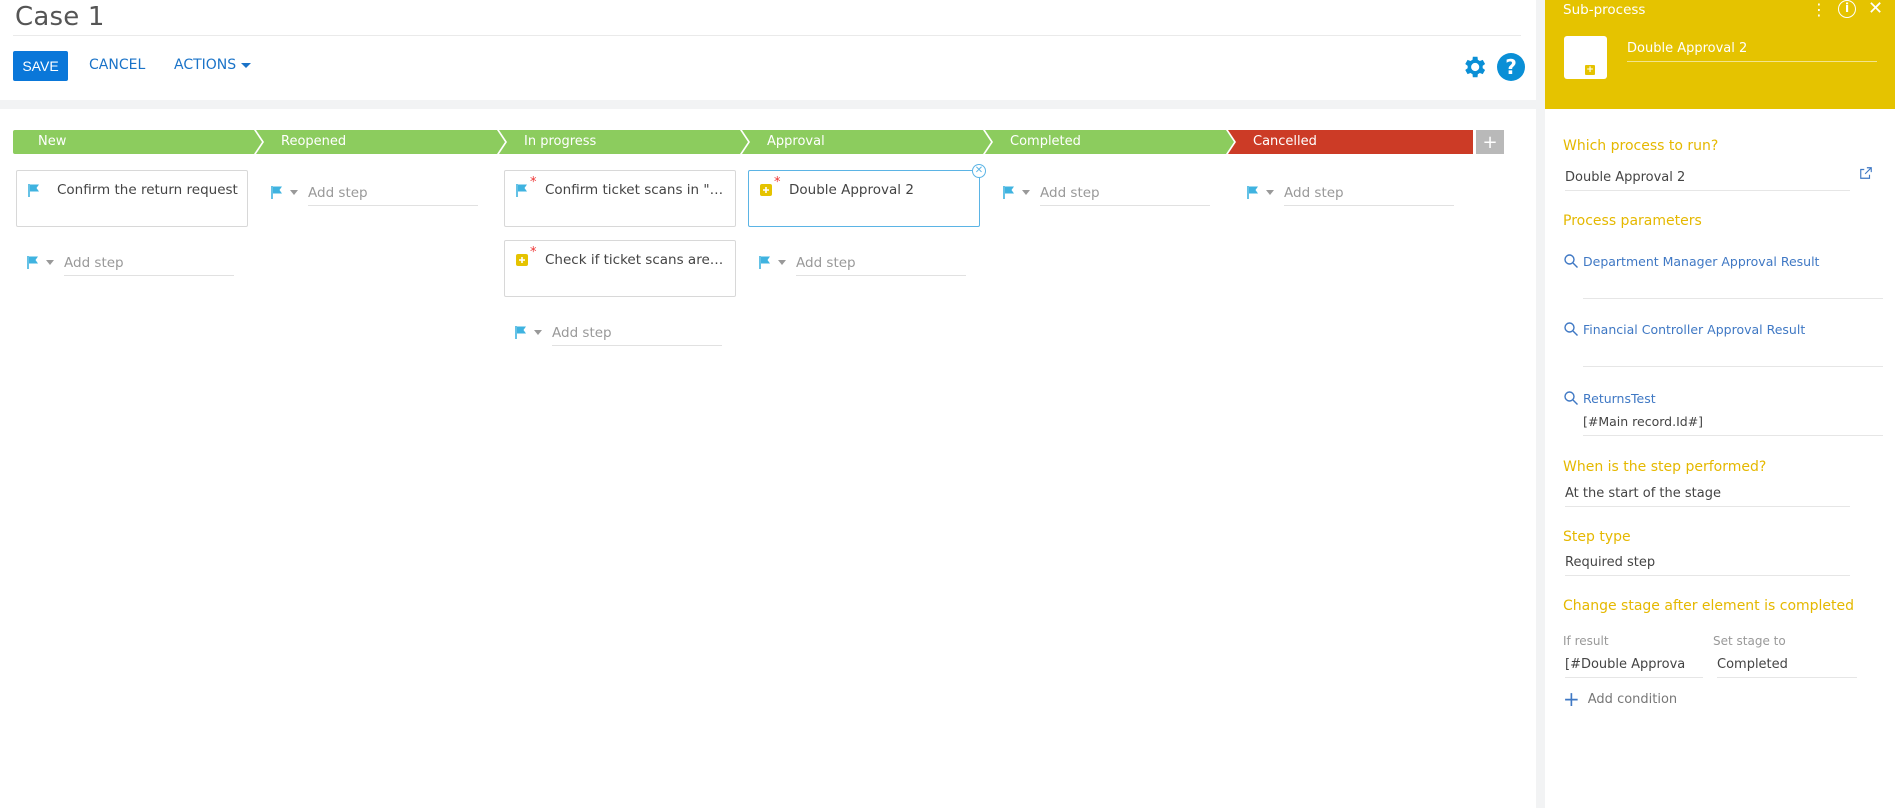 The image size is (1895, 808). What do you see at coordinates (768, 50) in the screenshot?
I see `top-bar: Case 1 SAVE CANCEL ACTIONS ?` at bounding box center [768, 50].